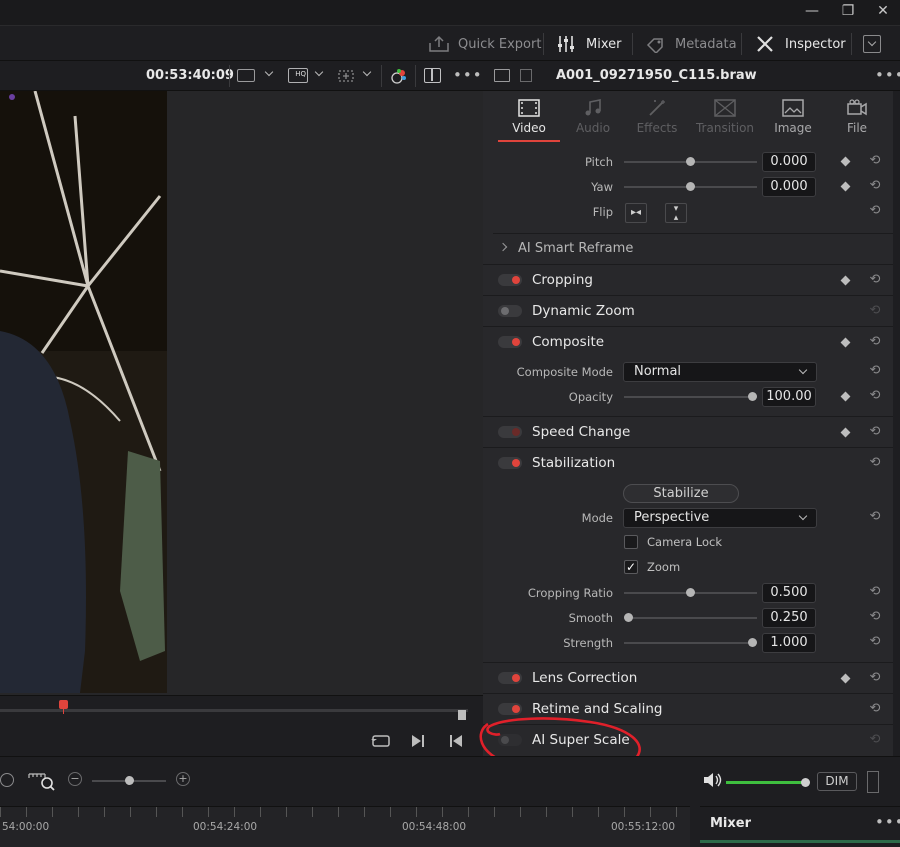  Describe the element at coordinates (7, 780) in the screenshot. I see `zoom-fit-icon` at that location.